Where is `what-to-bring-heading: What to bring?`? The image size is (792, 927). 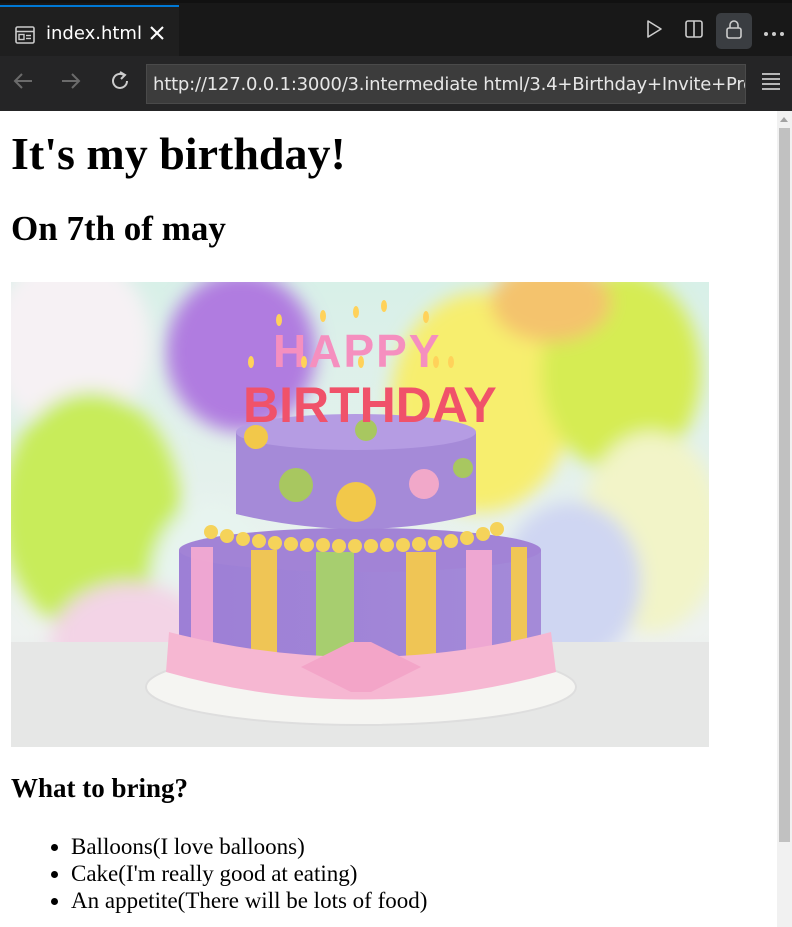
what-to-bring-heading: What to bring? is located at coordinates (100, 788).